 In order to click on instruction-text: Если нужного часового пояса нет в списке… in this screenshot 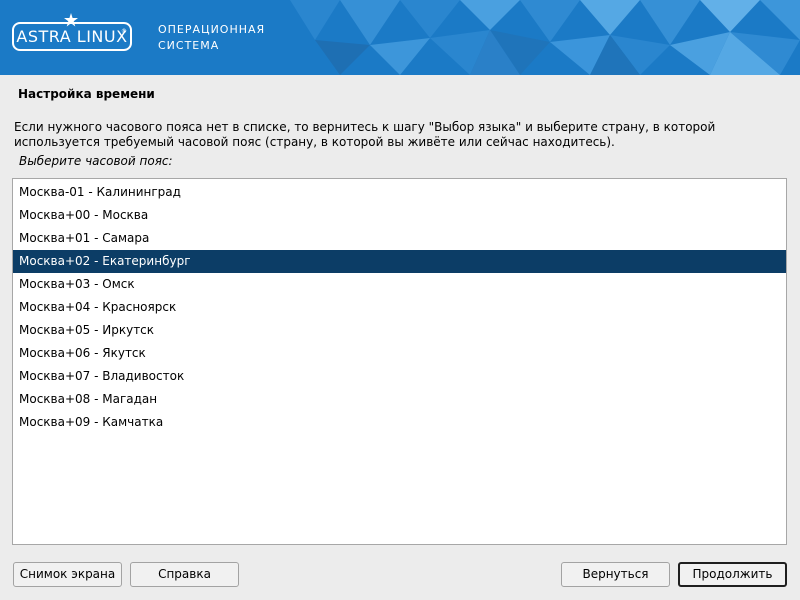, I will do `click(399, 135)`.